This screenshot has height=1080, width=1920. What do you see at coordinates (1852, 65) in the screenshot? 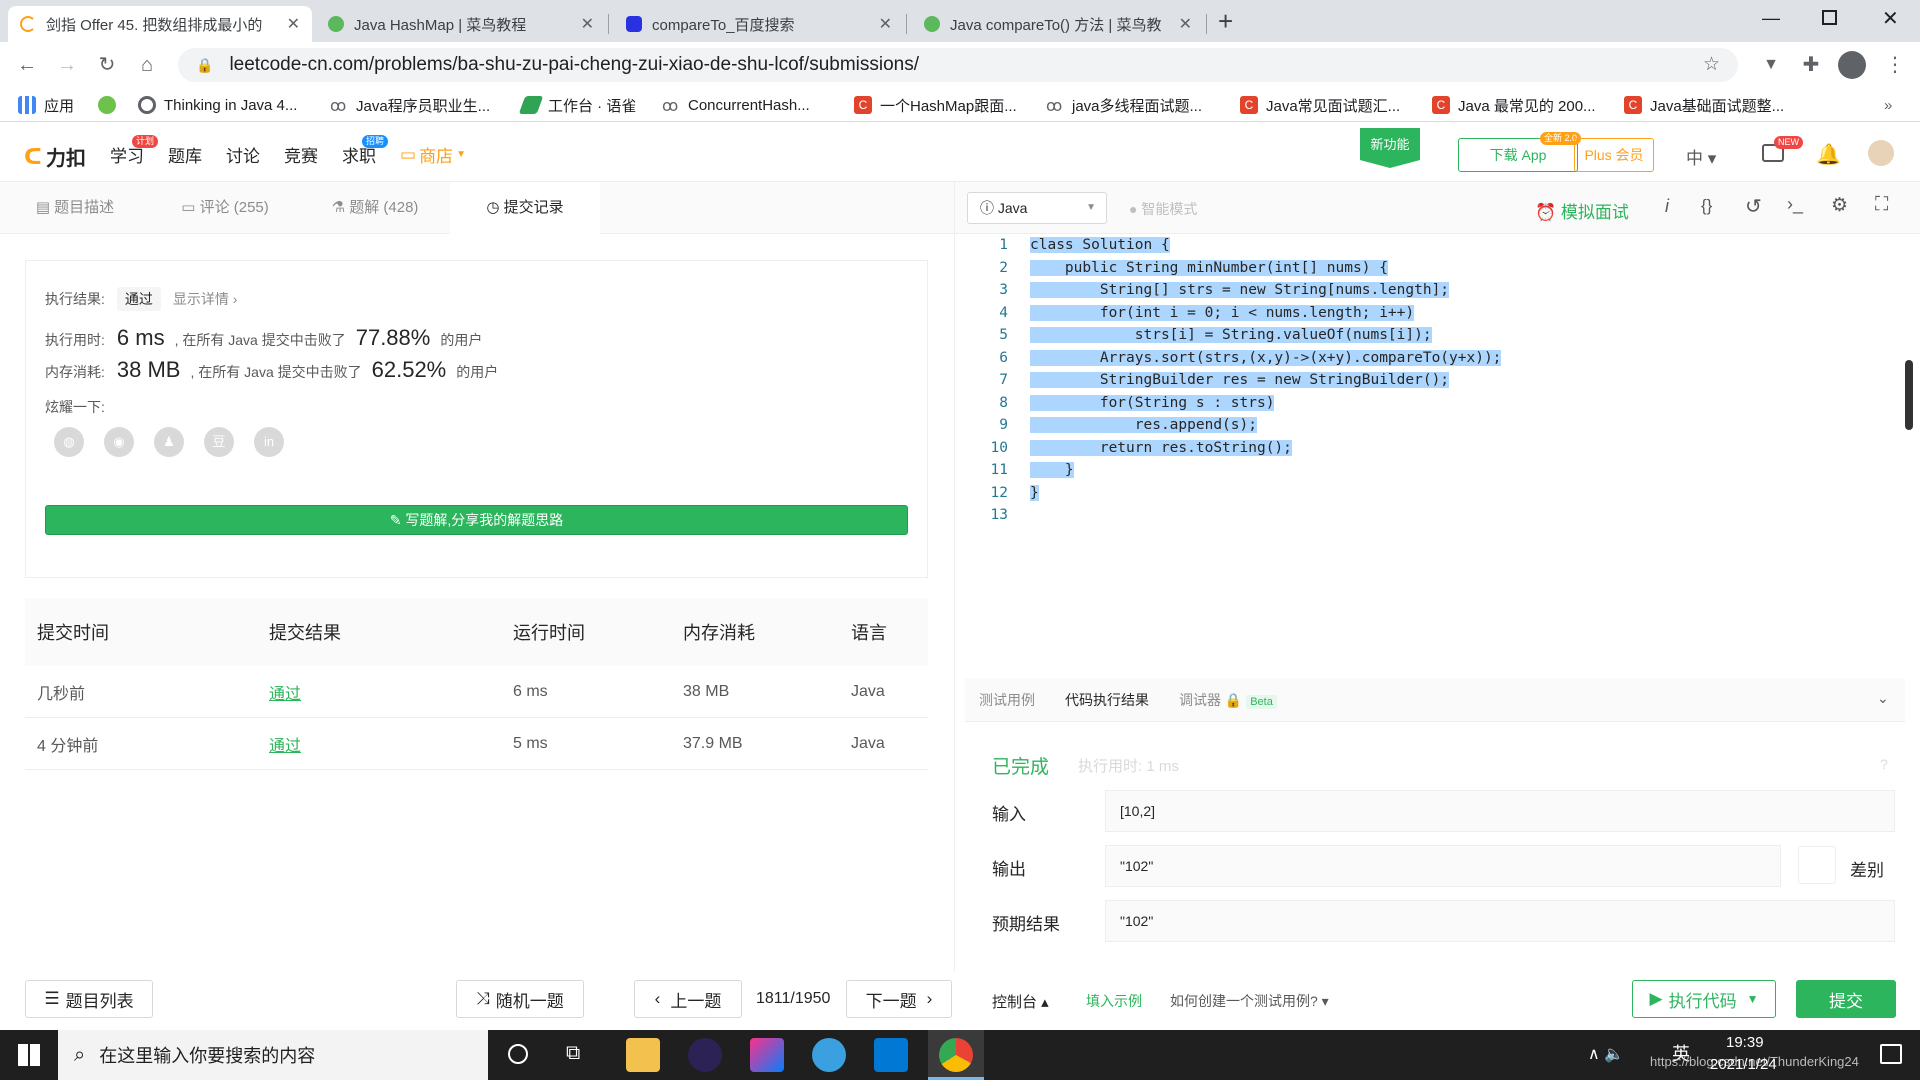
I see `profile-avatar-icon` at bounding box center [1852, 65].